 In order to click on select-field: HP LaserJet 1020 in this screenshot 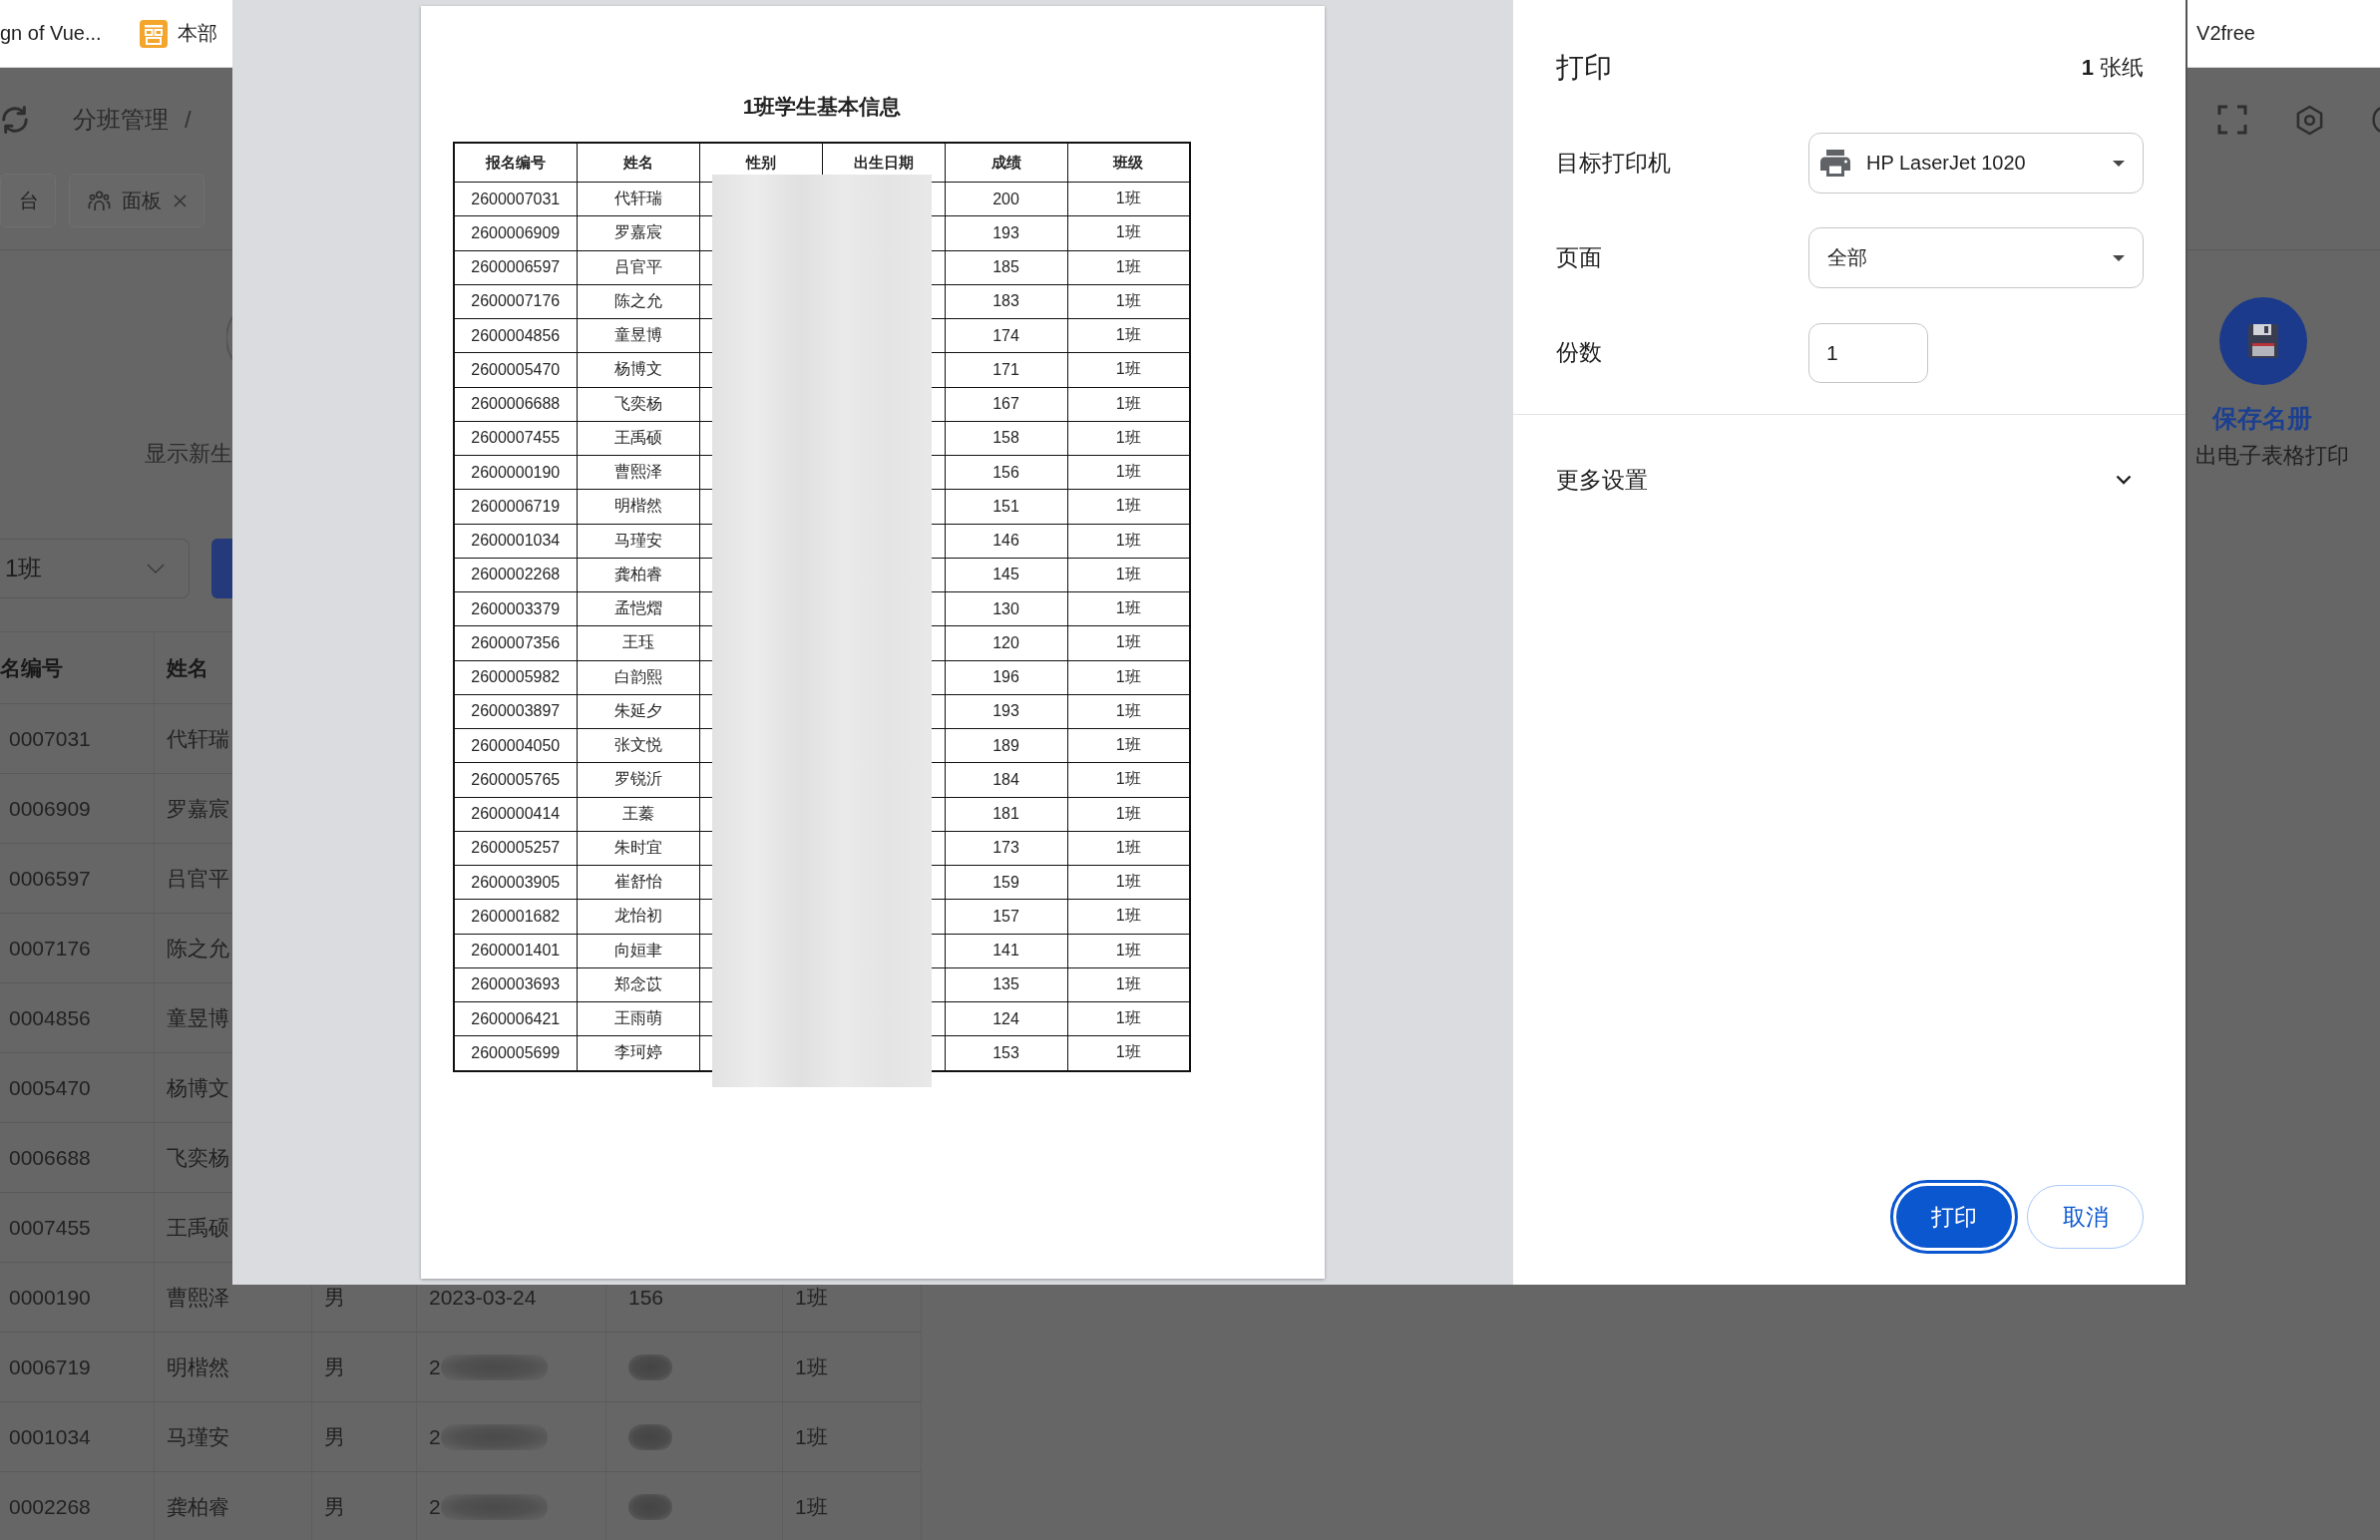, I will do `click(1976, 163)`.